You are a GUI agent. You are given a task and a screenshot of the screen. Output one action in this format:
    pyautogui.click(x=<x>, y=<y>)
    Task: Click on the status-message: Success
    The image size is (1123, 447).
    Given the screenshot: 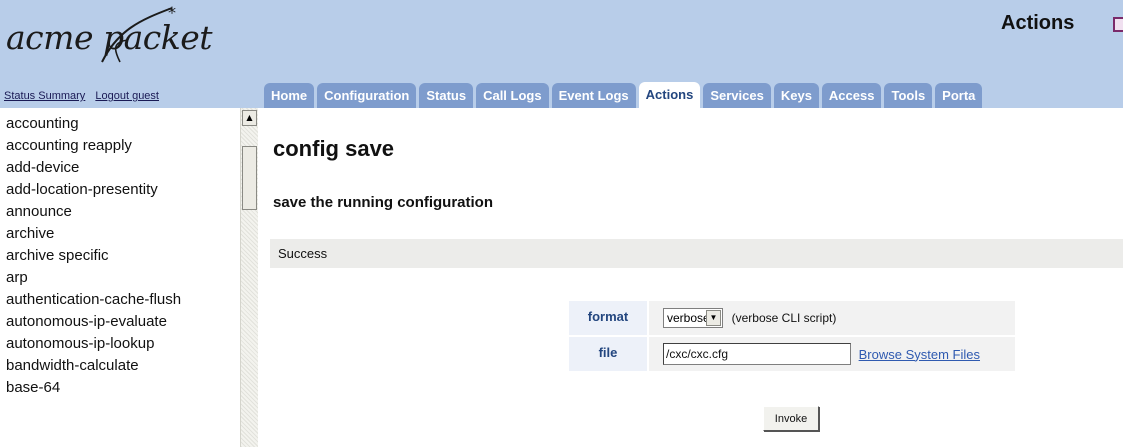 What is the action you would take?
    pyautogui.click(x=696, y=253)
    